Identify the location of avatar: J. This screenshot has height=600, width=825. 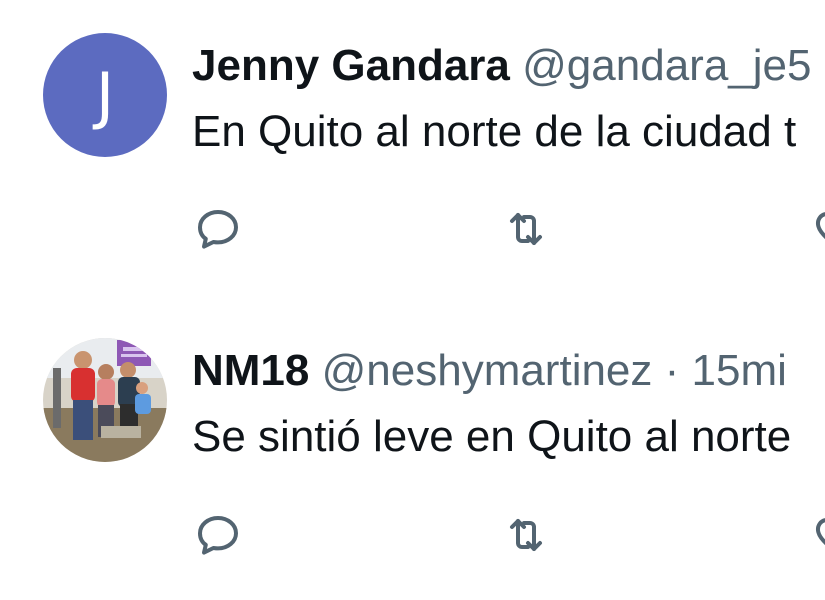
(105, 95).